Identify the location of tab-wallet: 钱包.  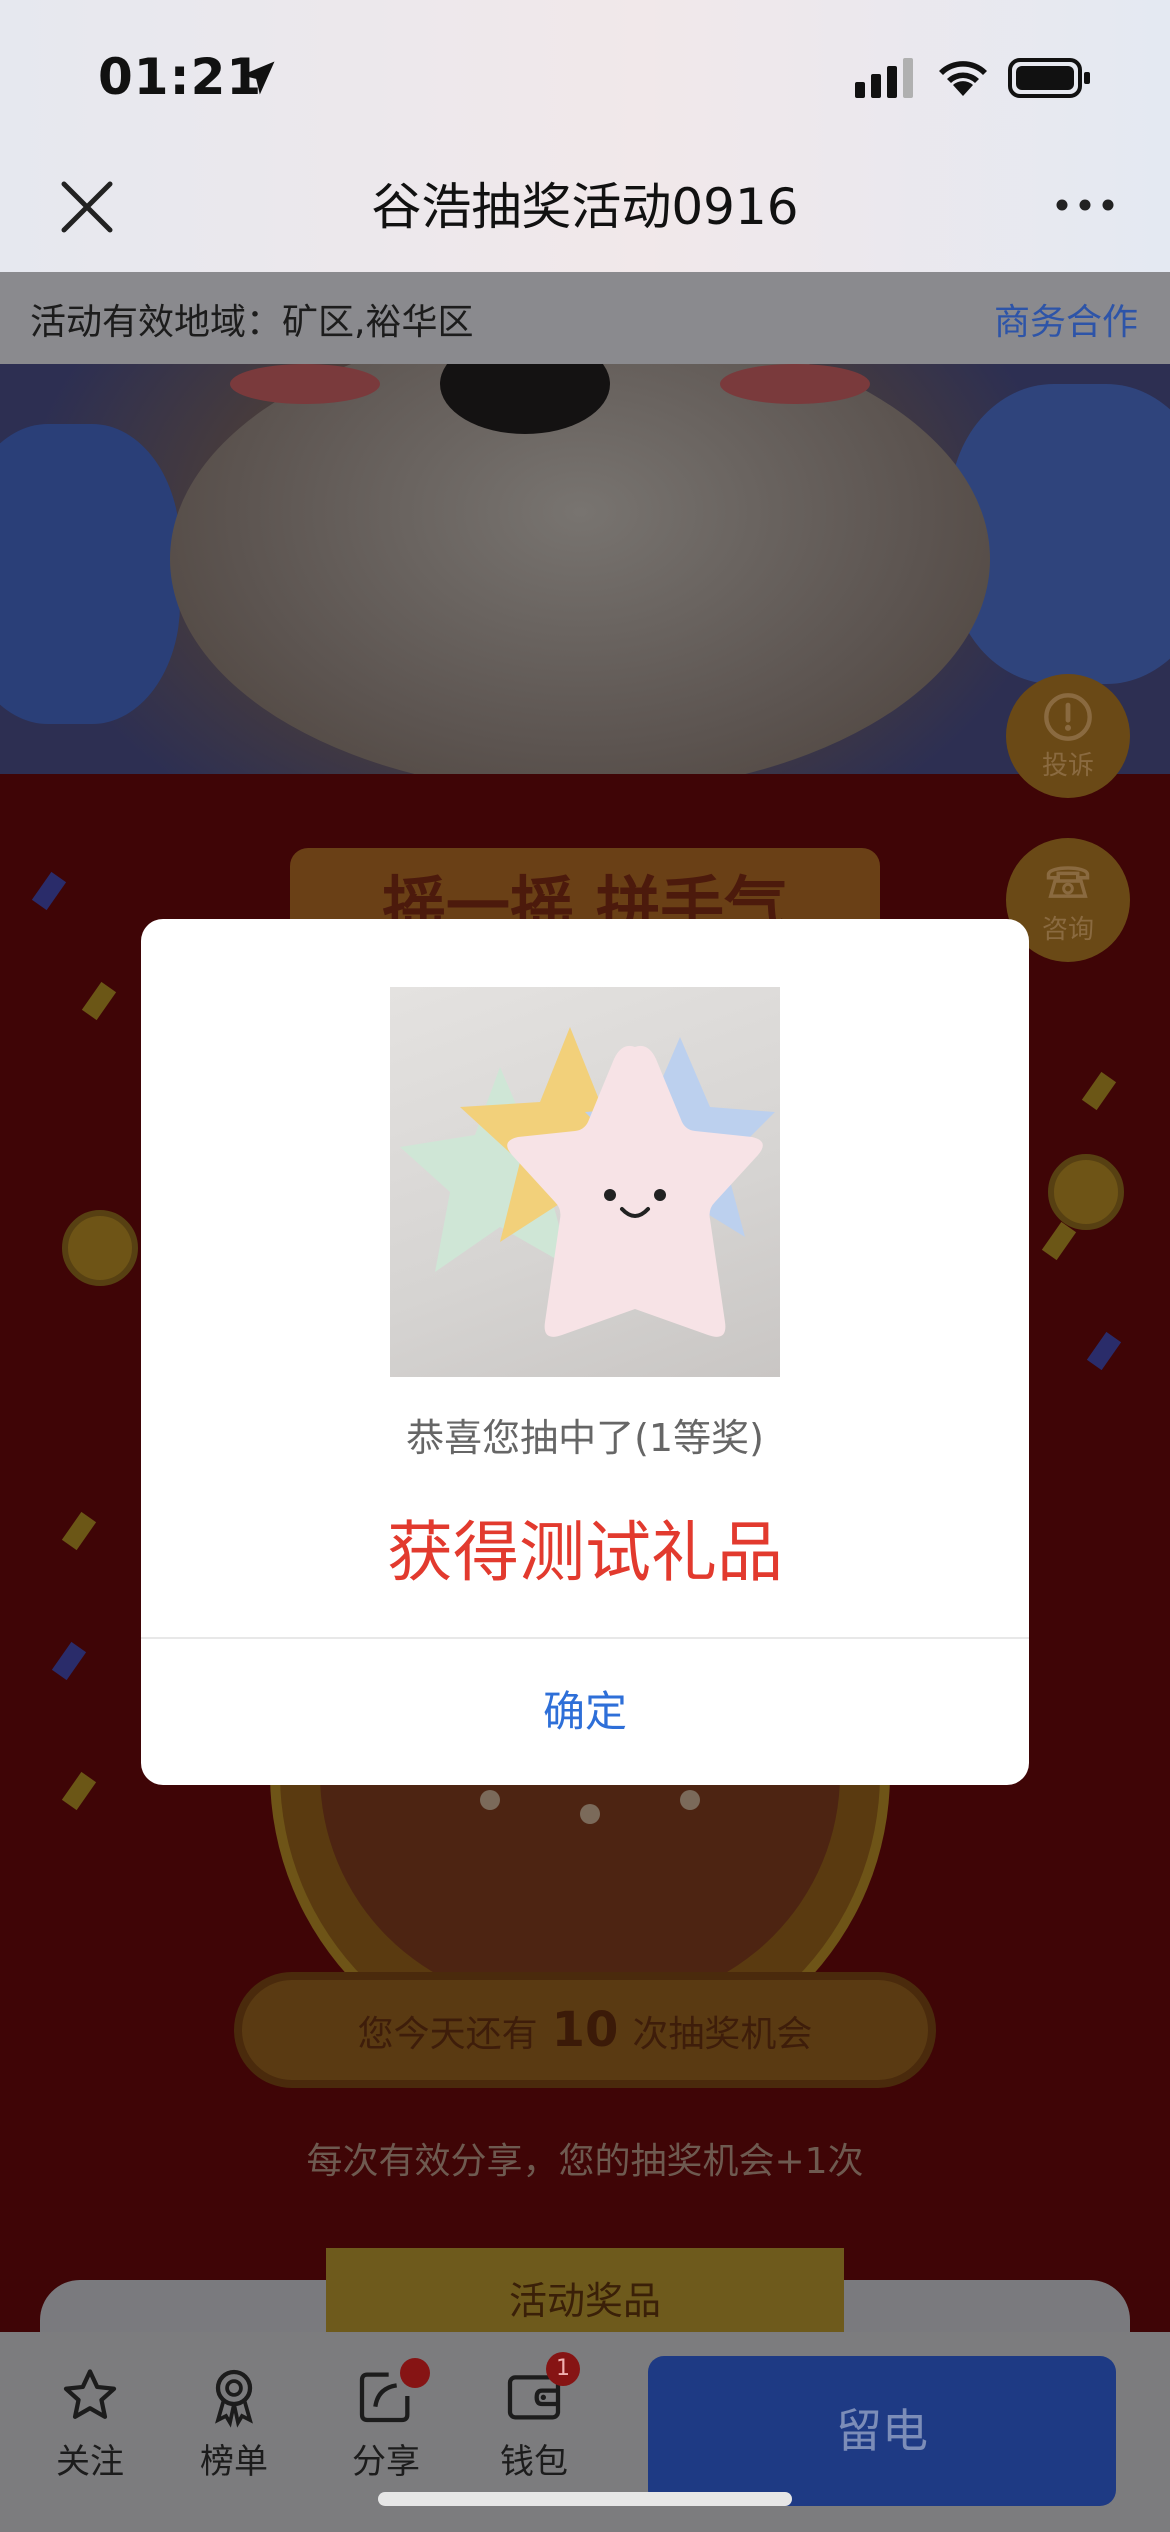
(534, 2429).